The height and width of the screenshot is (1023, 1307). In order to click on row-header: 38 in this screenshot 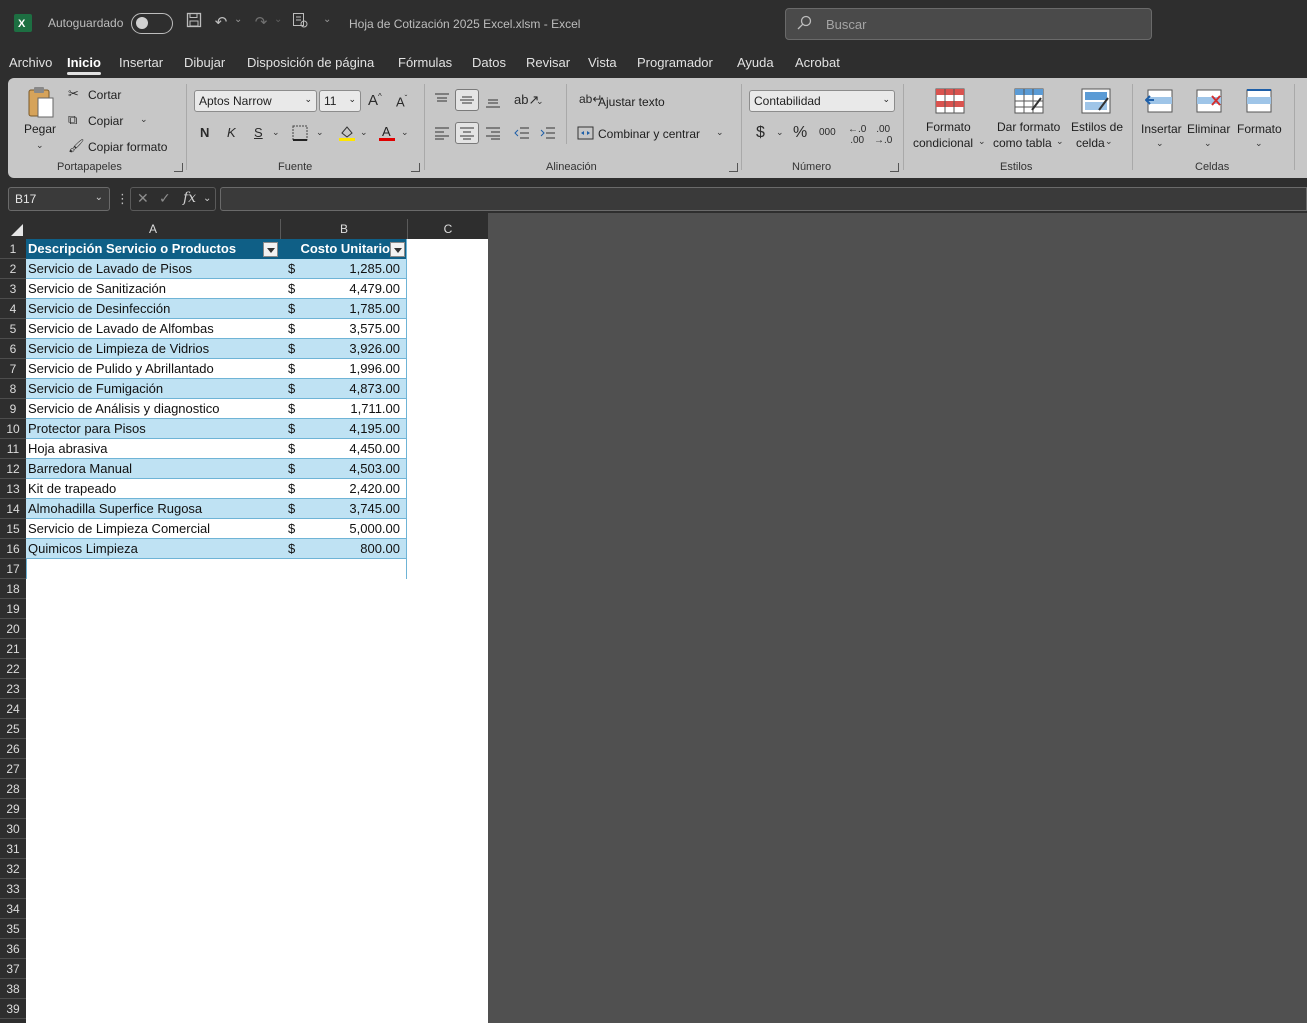, I will do `click(13, 989)`.